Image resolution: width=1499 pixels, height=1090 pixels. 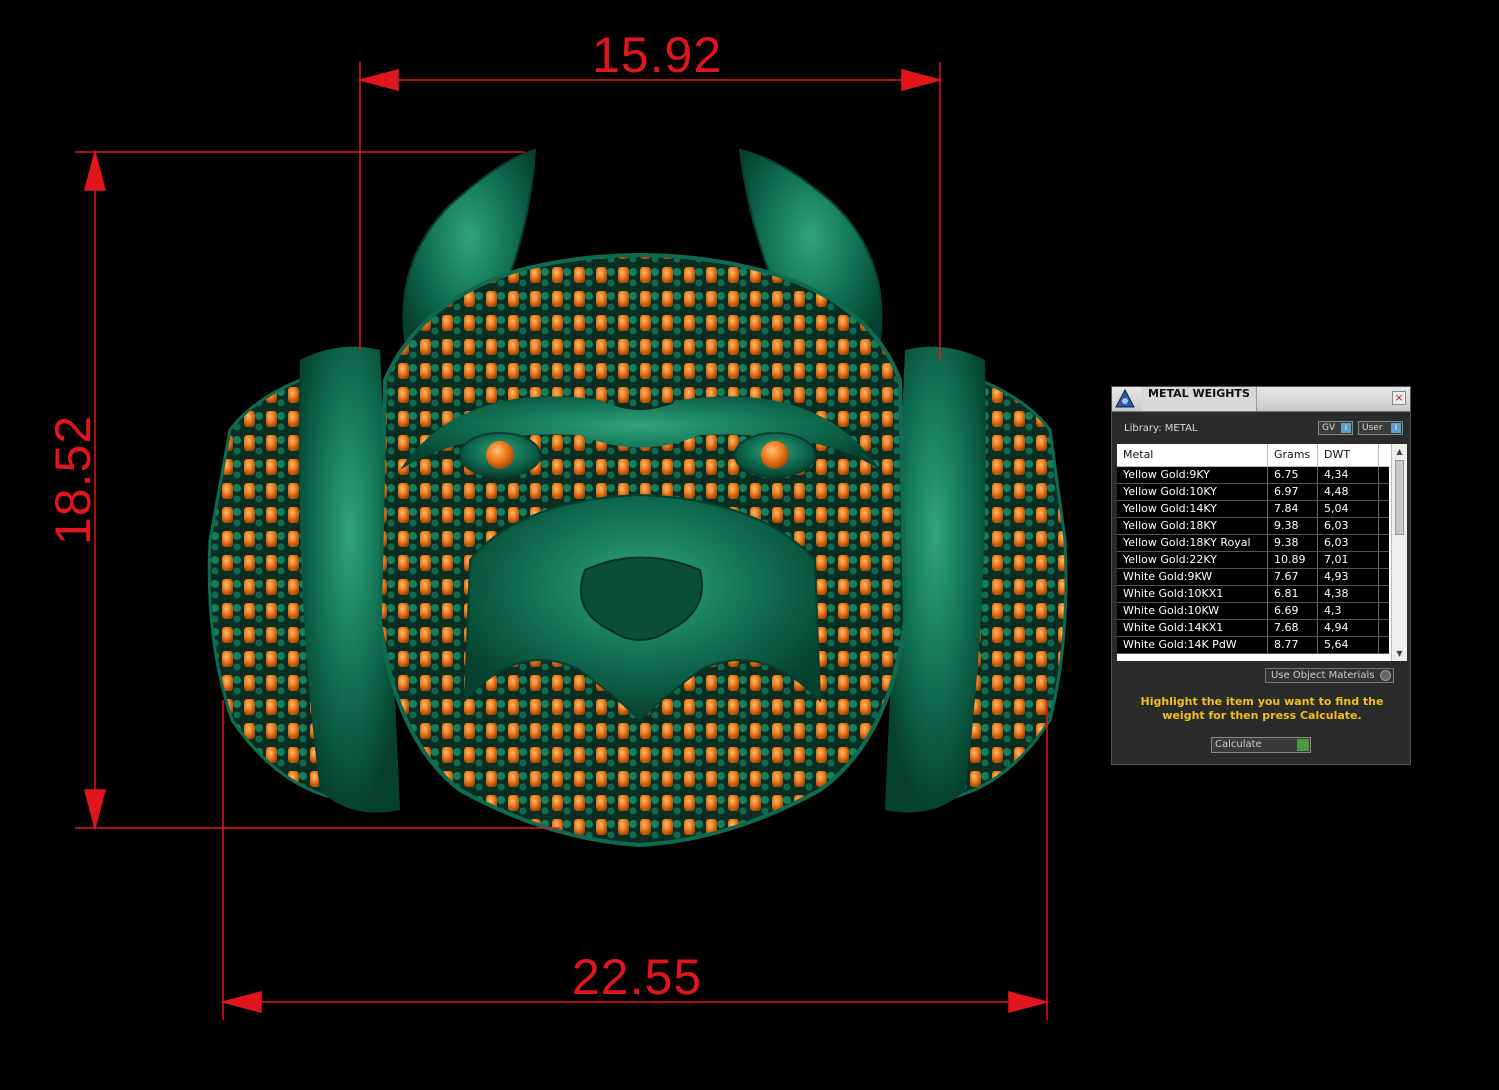 I want to click on cell-dwt: 7,01, so click(x=1348, y=560).